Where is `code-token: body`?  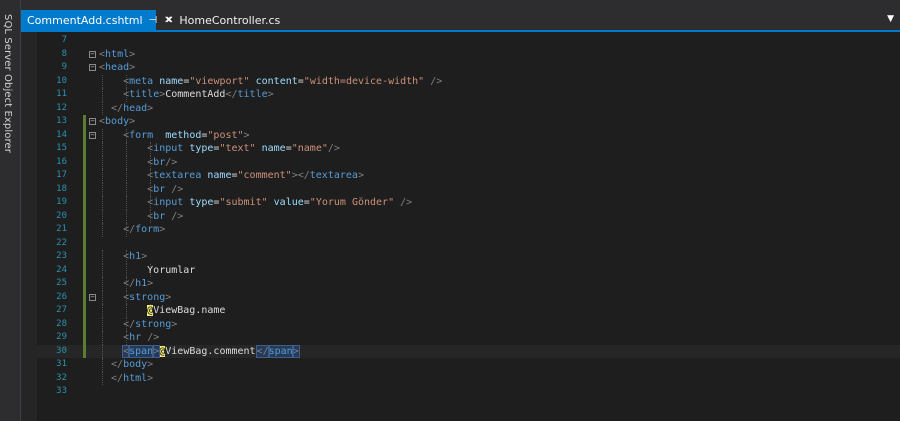
code-token: body is located at coordinates (117, 121).